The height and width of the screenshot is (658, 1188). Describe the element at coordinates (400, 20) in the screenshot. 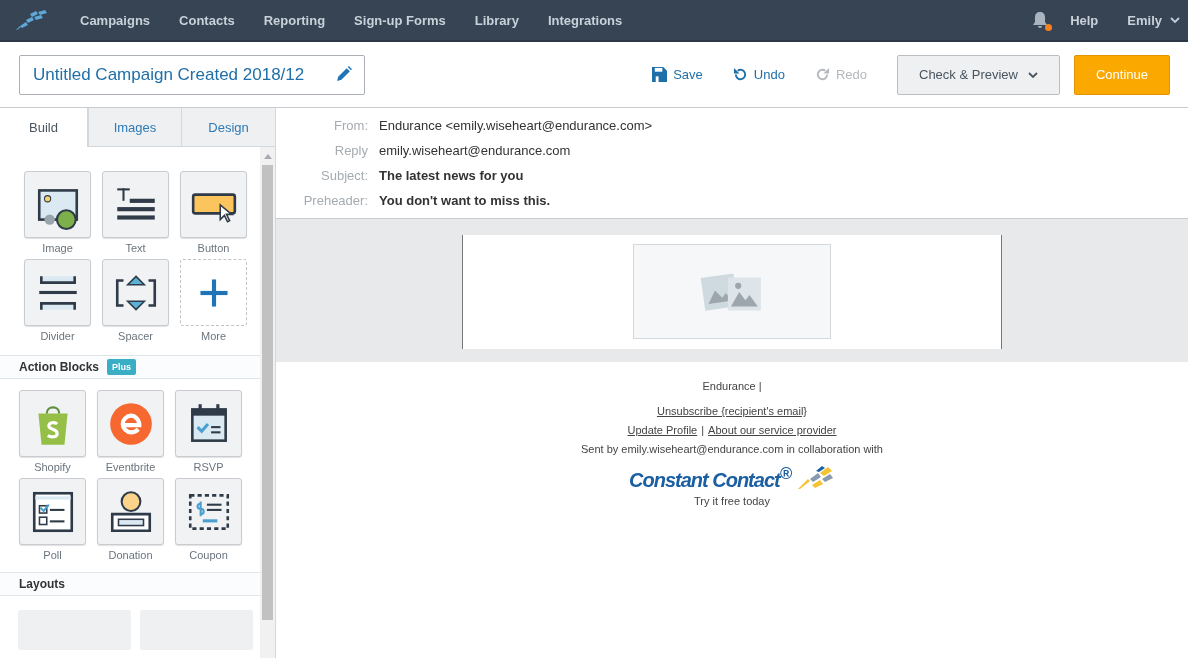

I see `nav-link: Sign-up Forms` at that location.